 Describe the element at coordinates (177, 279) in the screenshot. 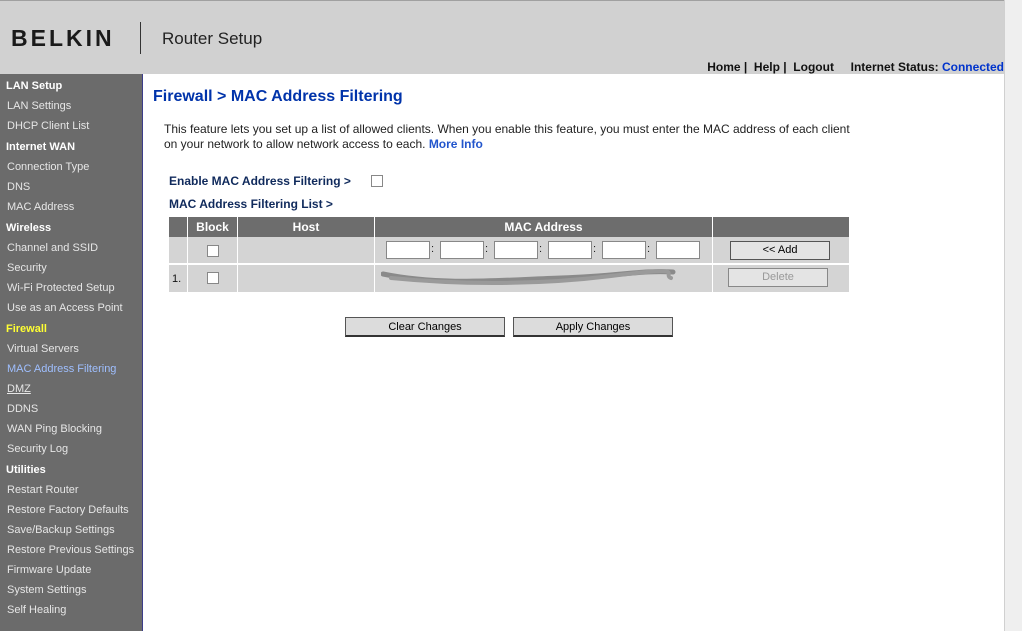

I see `row-number: 1.` at that location.